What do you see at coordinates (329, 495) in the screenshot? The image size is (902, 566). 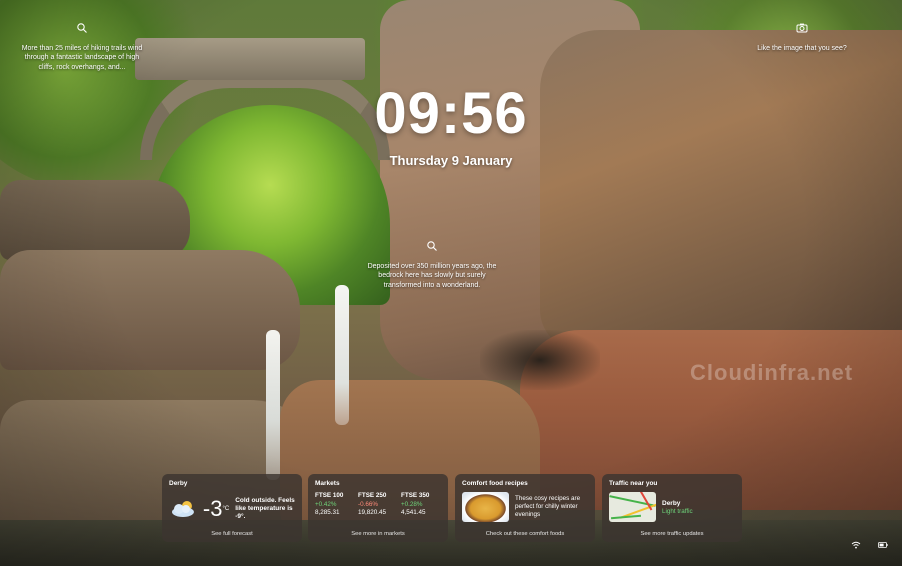 I see `market-name: FTSE 100` at bounding box center [329, 495].